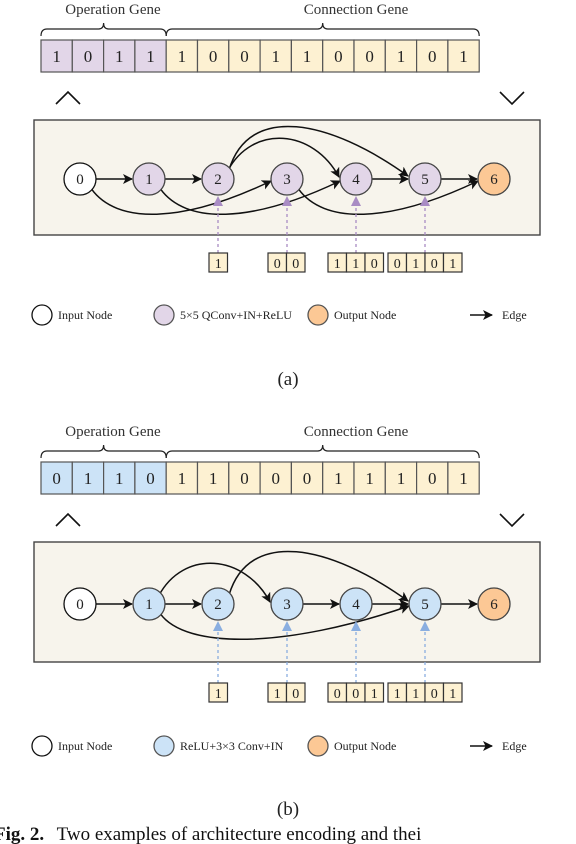  Describe the element at coordinates (232, 746) in the screenshot. I see `legend-label: ReLU+3×3 Conv+IN` at that location.